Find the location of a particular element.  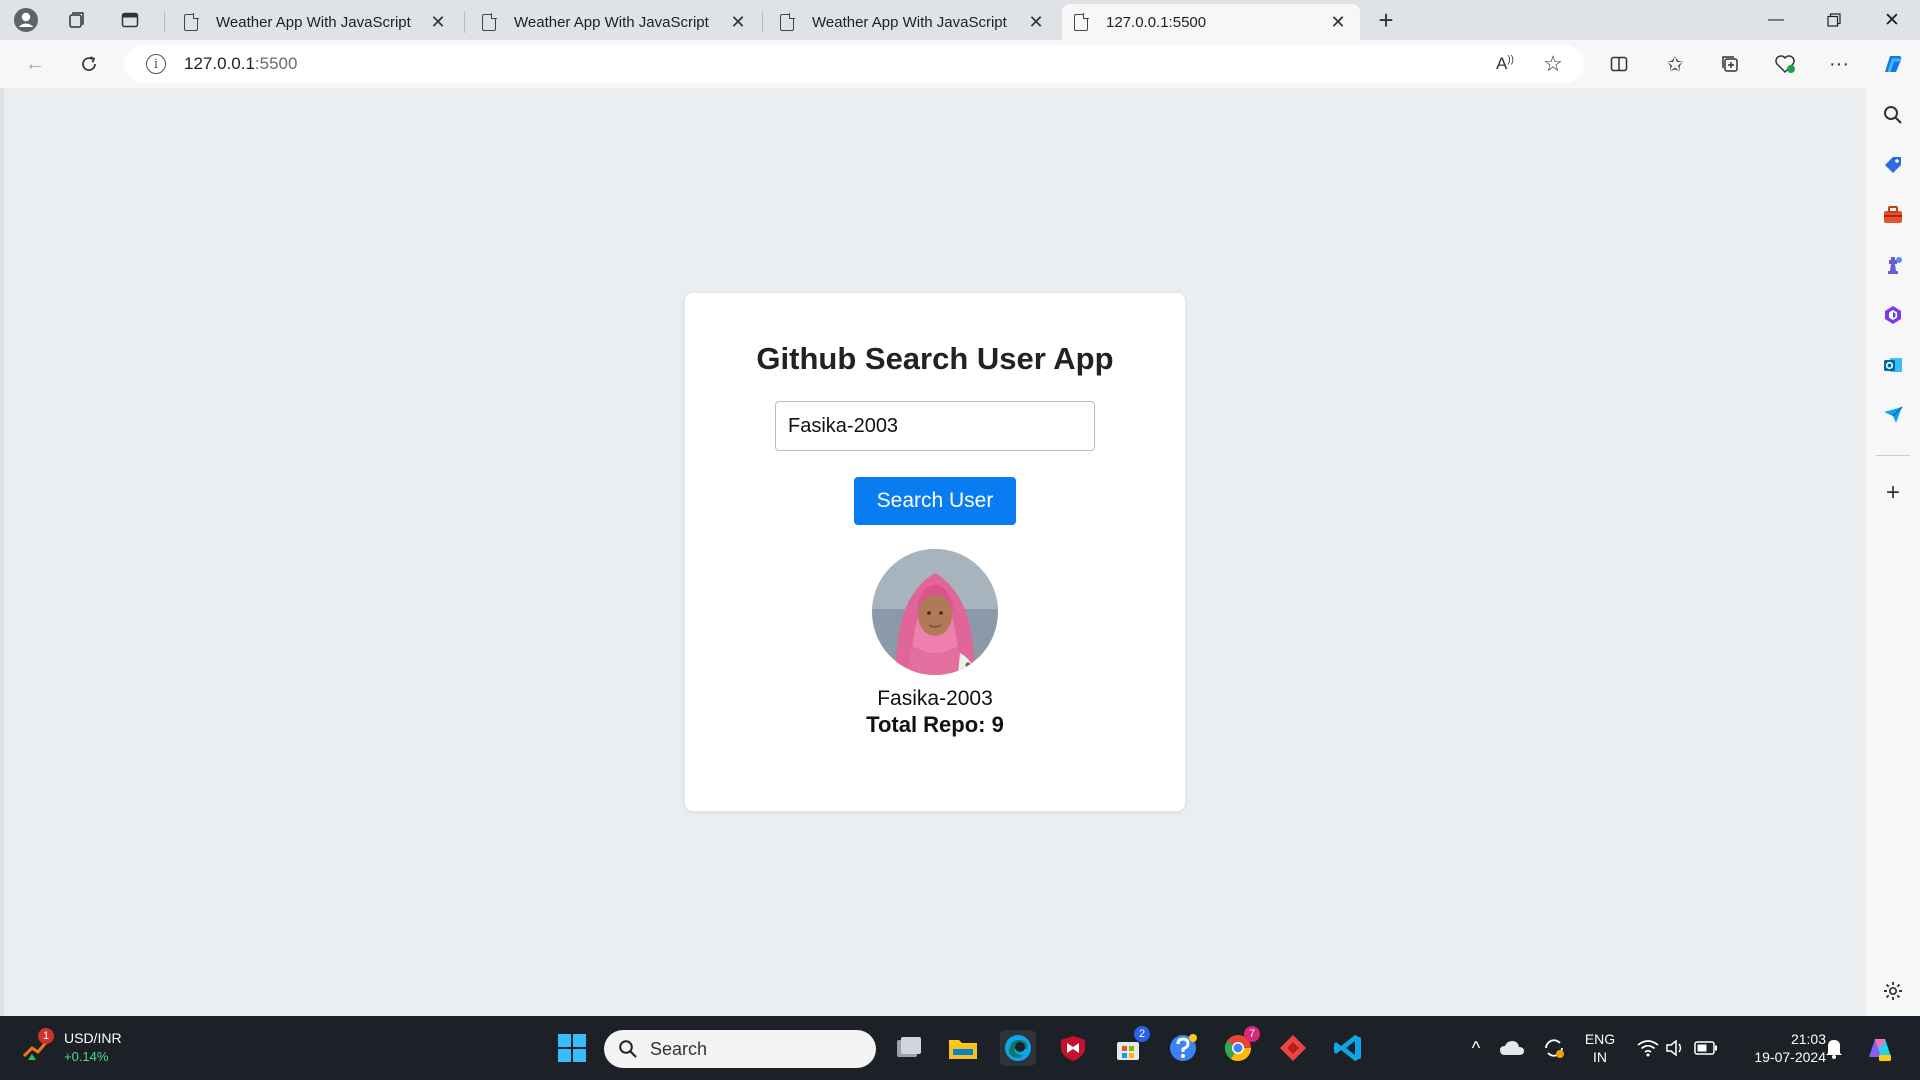

edge-icon is located at coordinates (1018, 1048).